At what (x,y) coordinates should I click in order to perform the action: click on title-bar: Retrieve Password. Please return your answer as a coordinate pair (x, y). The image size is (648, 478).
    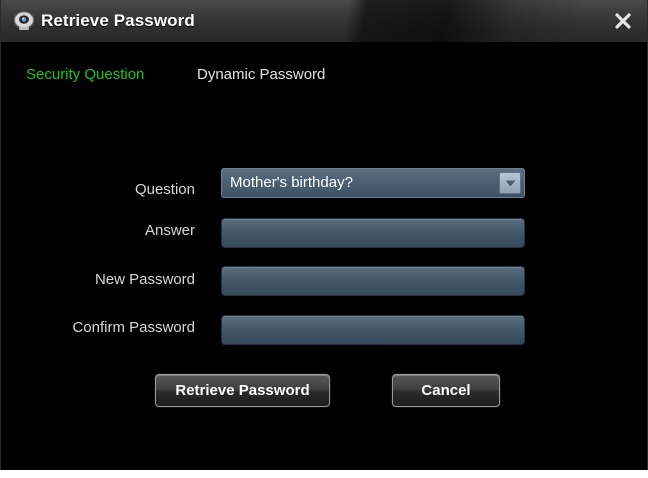
    Looking at the image, I should click on (324, 21).